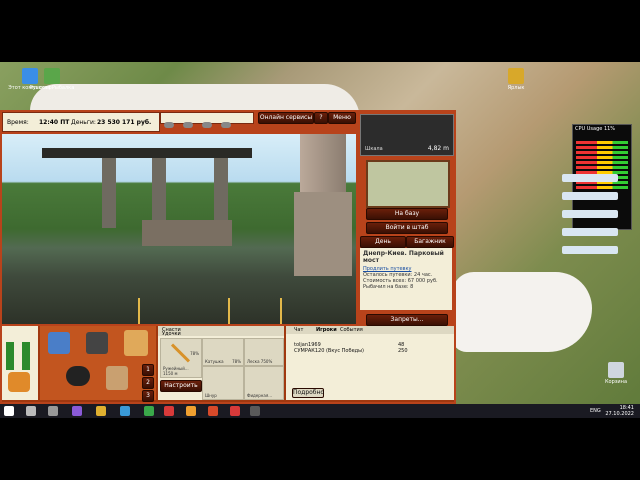  Describe the element at coordinates (181, 386) in the screenshot. I see `settings-button: Настроить` at that location.